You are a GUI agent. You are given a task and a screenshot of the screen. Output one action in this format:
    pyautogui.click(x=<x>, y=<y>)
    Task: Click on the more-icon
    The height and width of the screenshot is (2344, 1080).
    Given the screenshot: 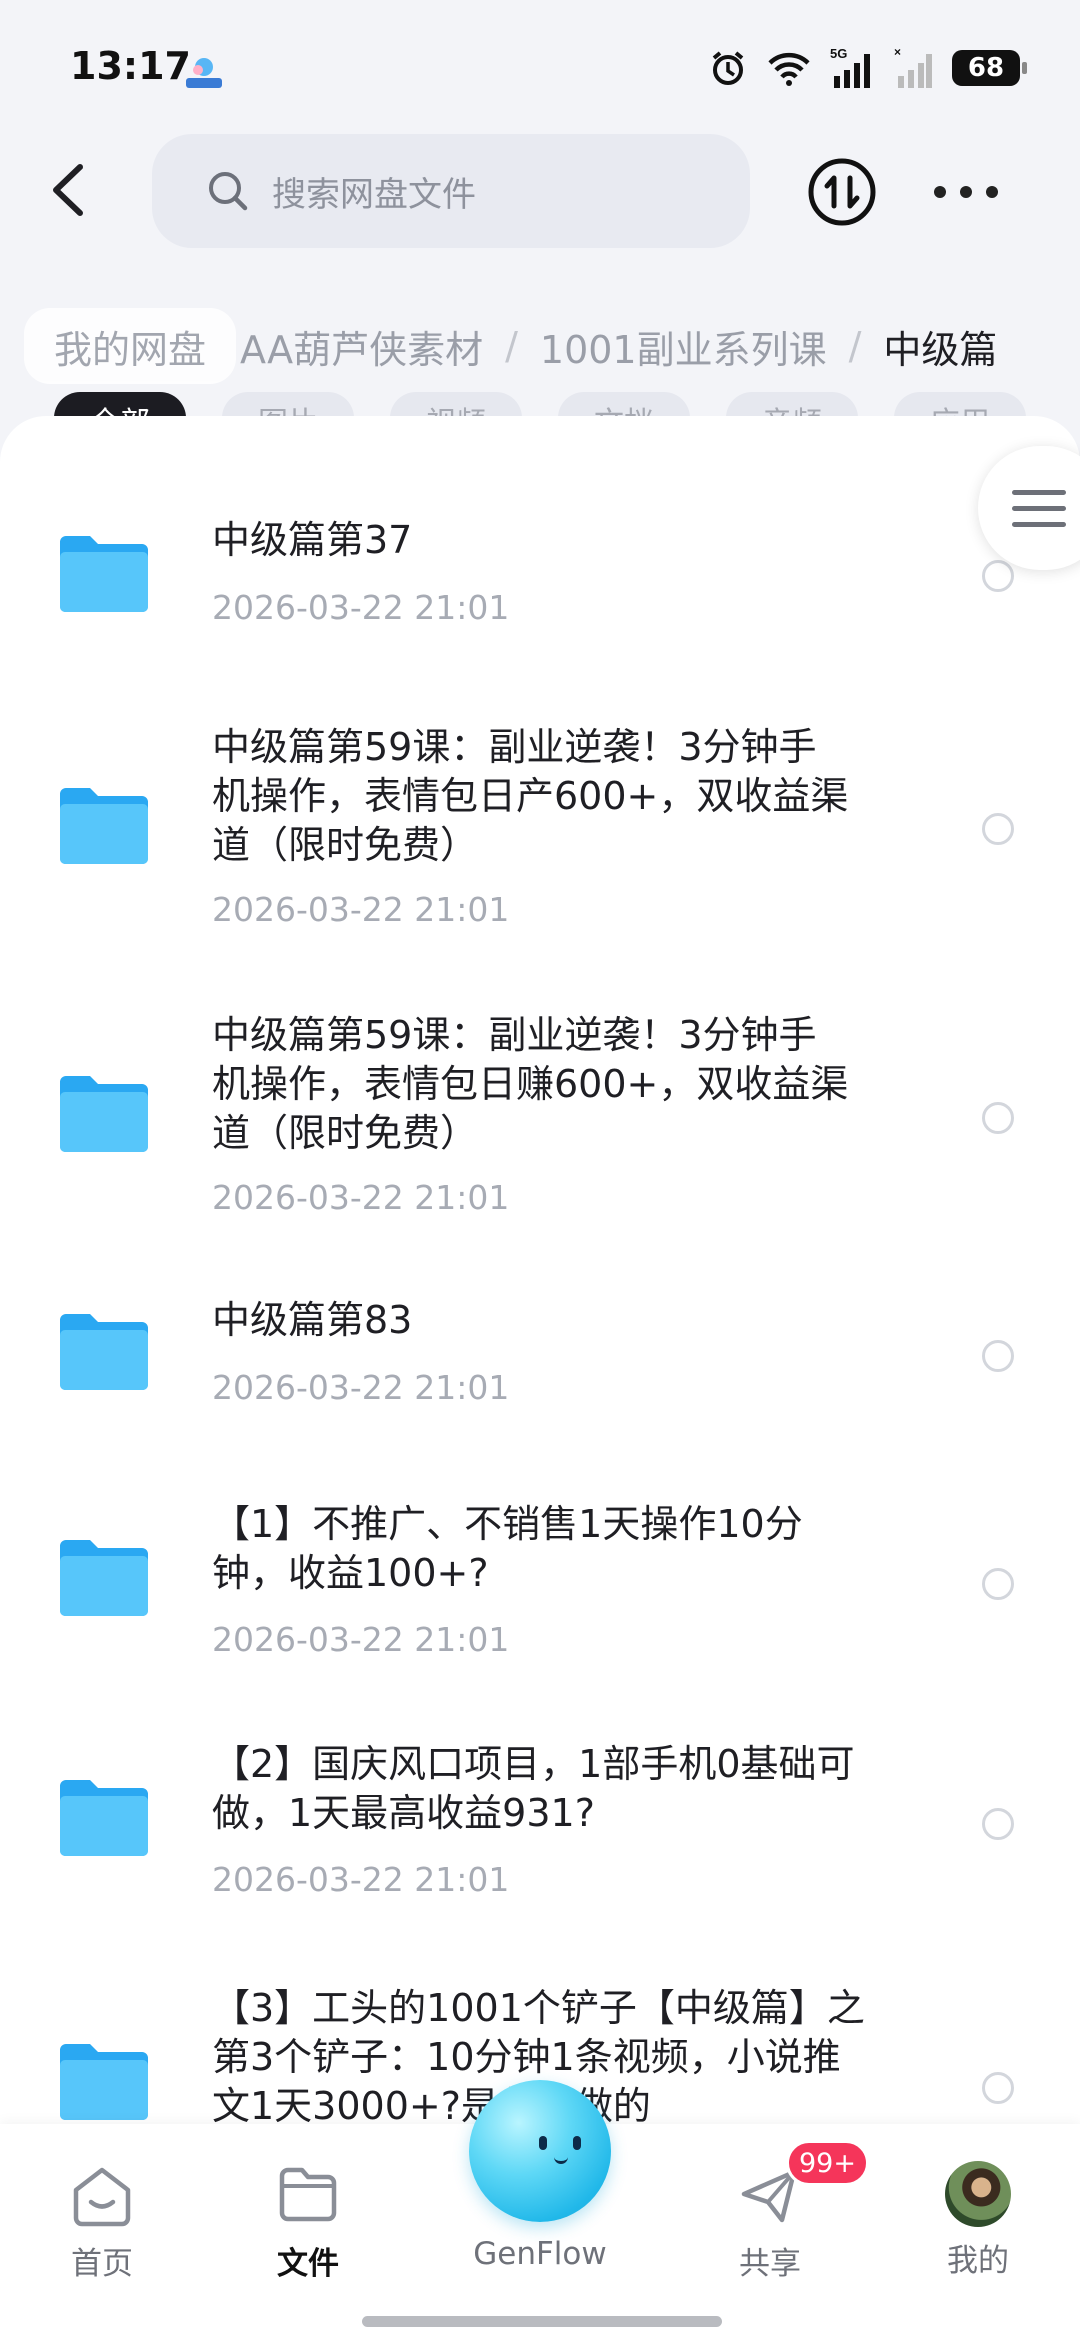 What is the action you would take?
    pyautogui.click(x=966, y=192)
    